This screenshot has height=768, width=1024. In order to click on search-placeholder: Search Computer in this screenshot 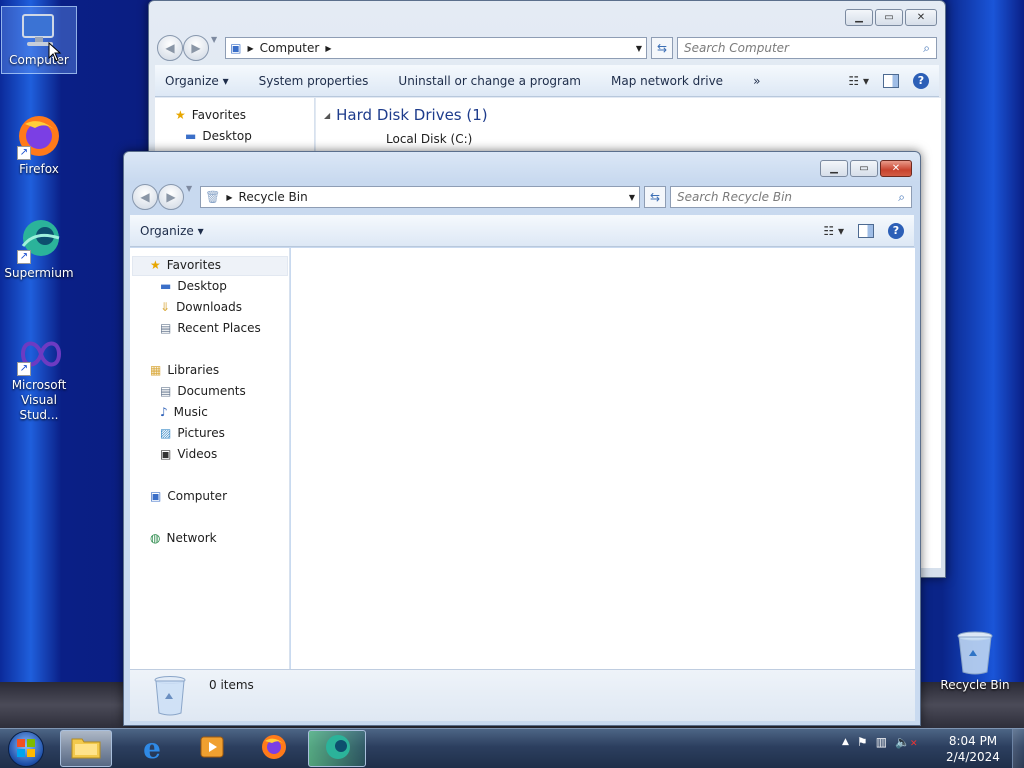, I will do `click(736, 48)`.